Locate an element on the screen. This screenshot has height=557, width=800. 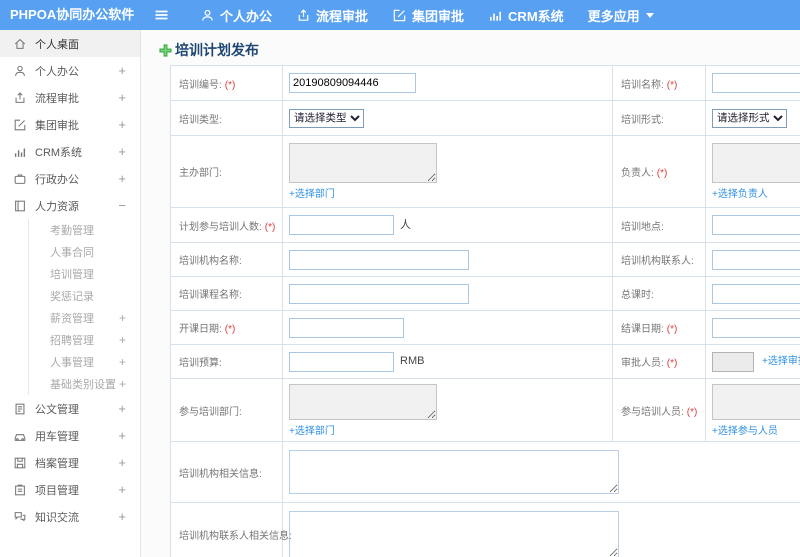
topnav-personal-office: 个人办公 is located at coordinates (236, 15).